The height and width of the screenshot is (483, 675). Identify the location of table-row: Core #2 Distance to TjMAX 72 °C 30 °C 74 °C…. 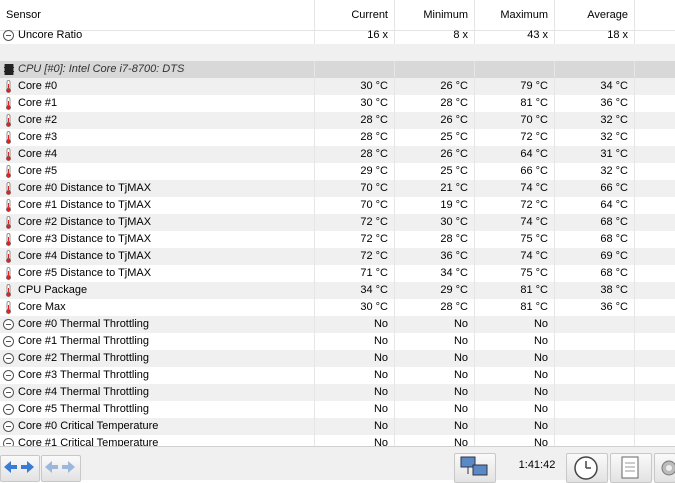
(337, 222).